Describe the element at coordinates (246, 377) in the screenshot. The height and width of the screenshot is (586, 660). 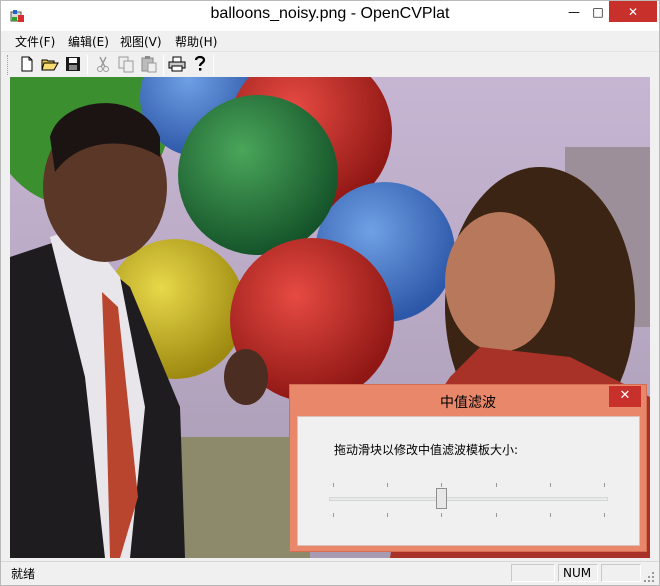
I see `man-hand` at that location.